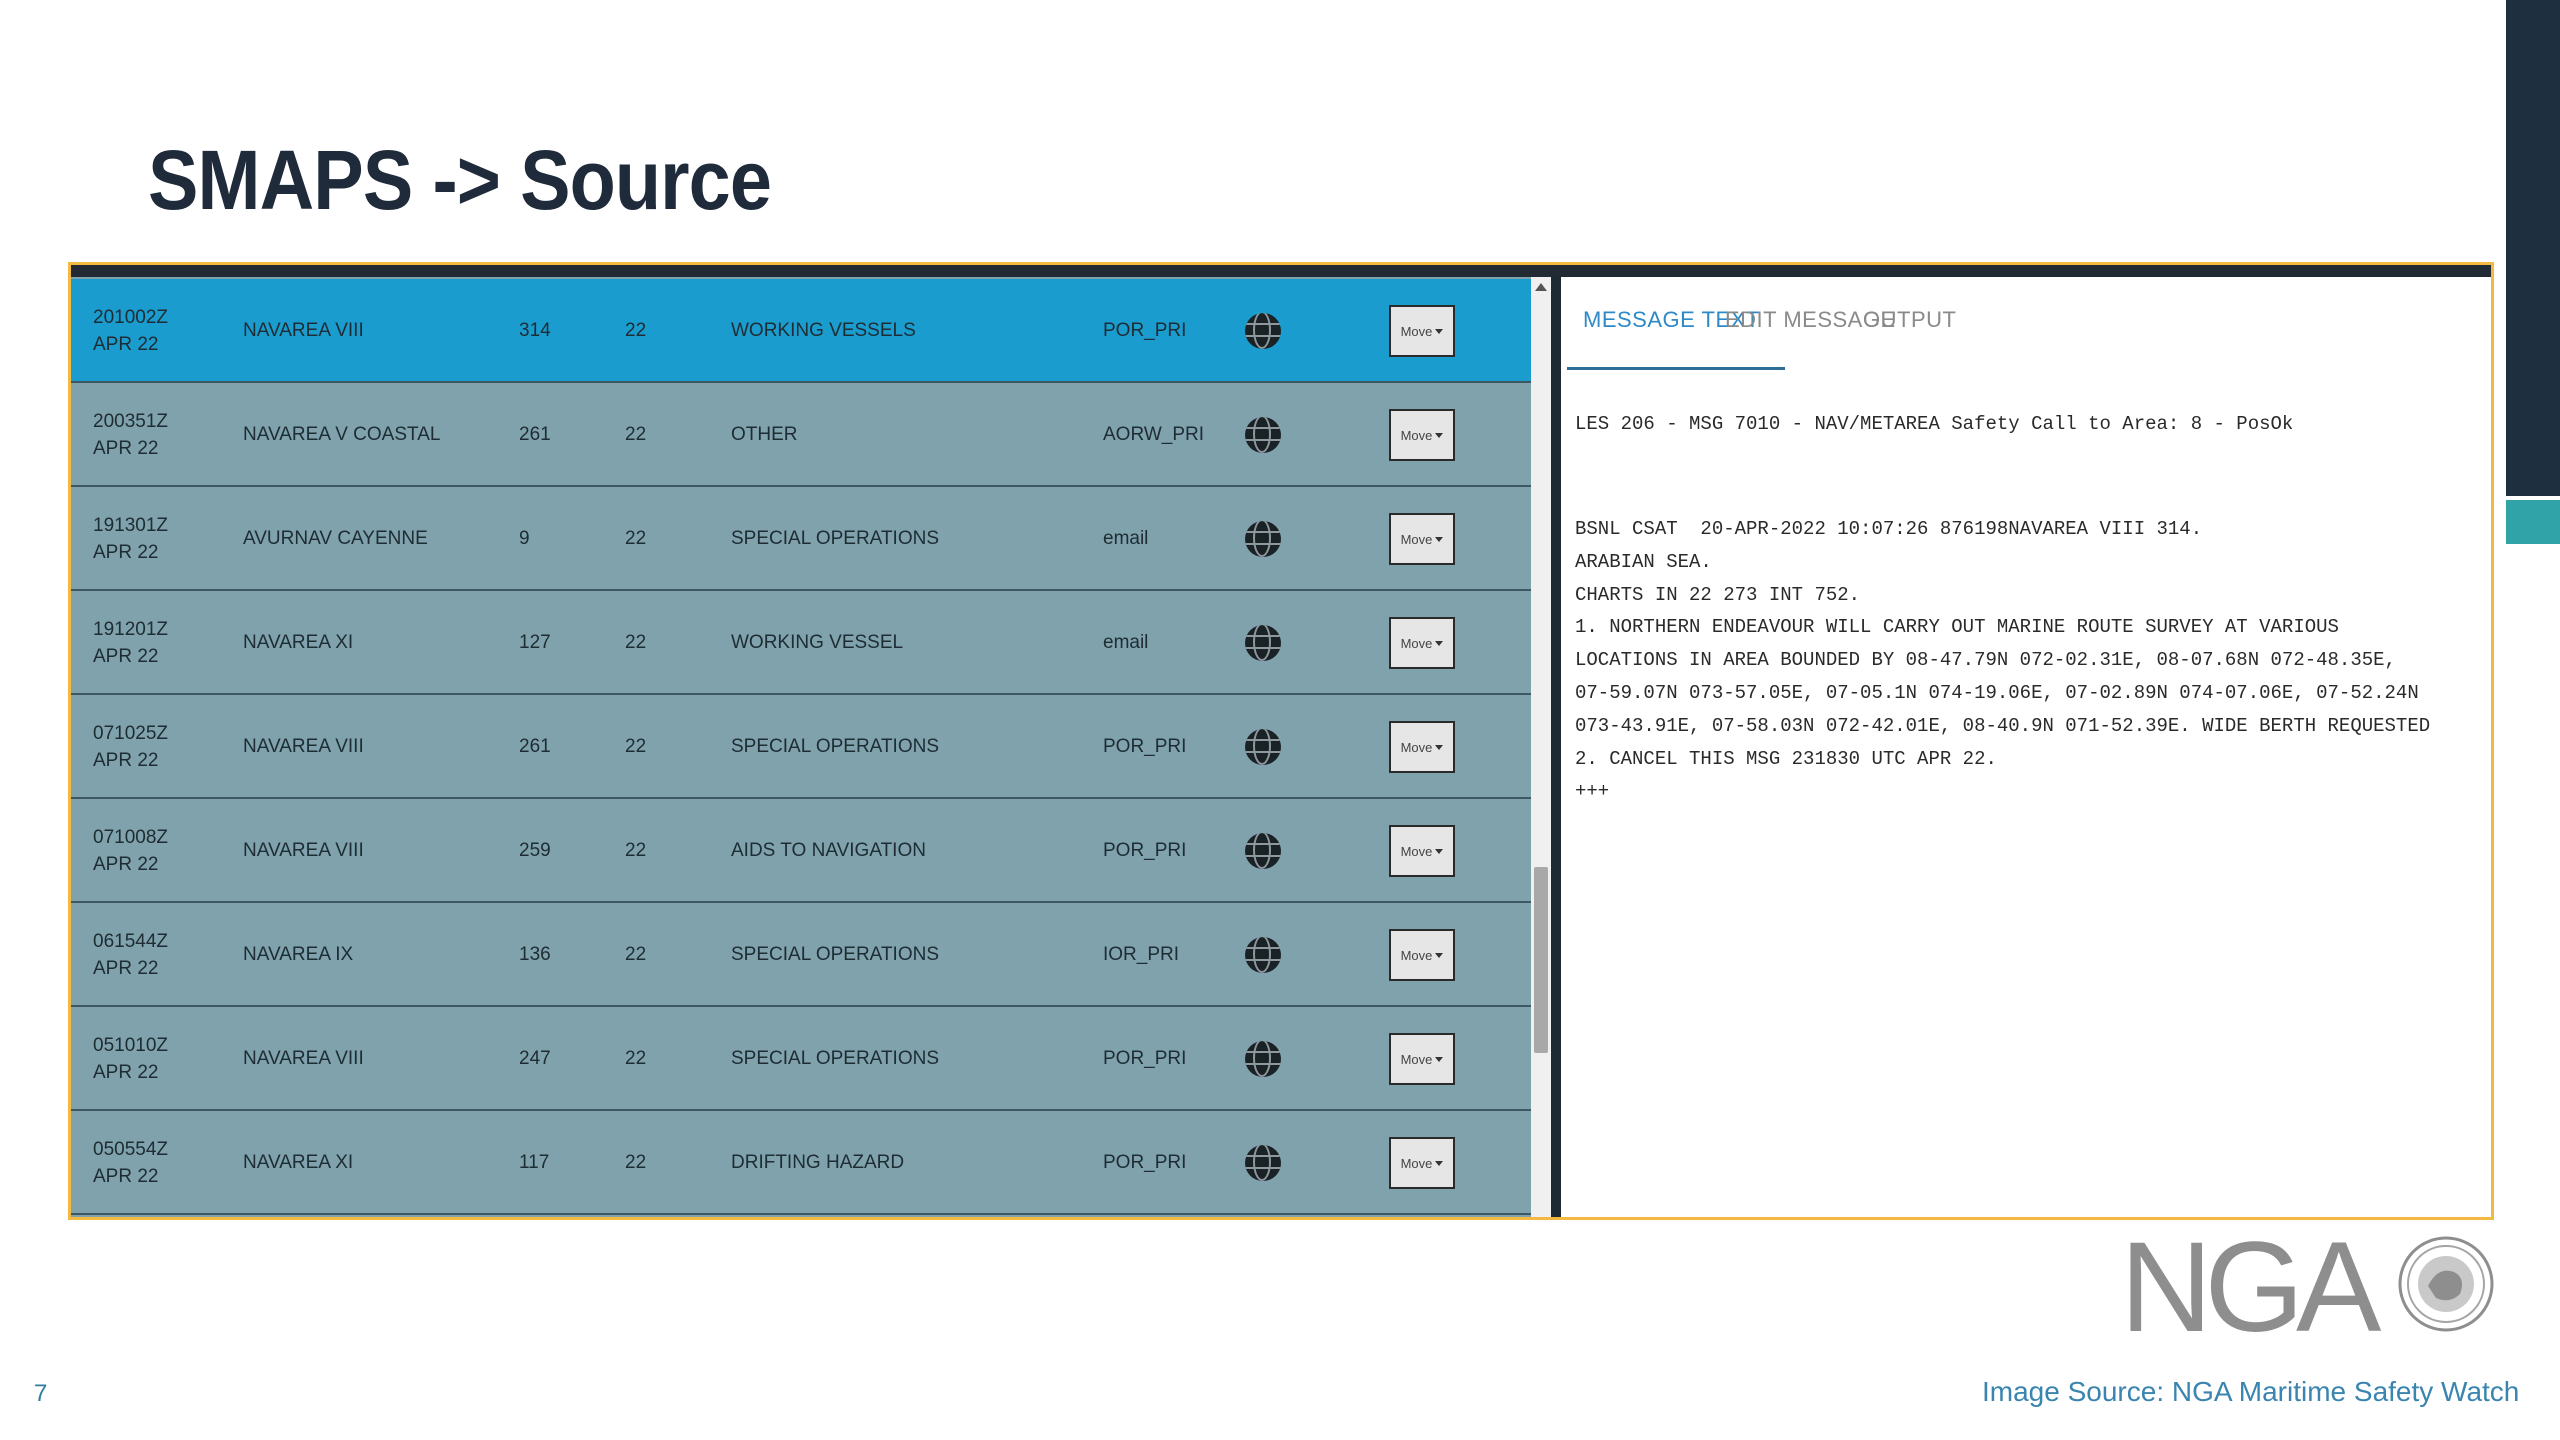 This screenshot has height=1440, width=2560. Describe the element at coordinates (535, 330) in the screenshot. I see `message-number-cell: 314` at that location.